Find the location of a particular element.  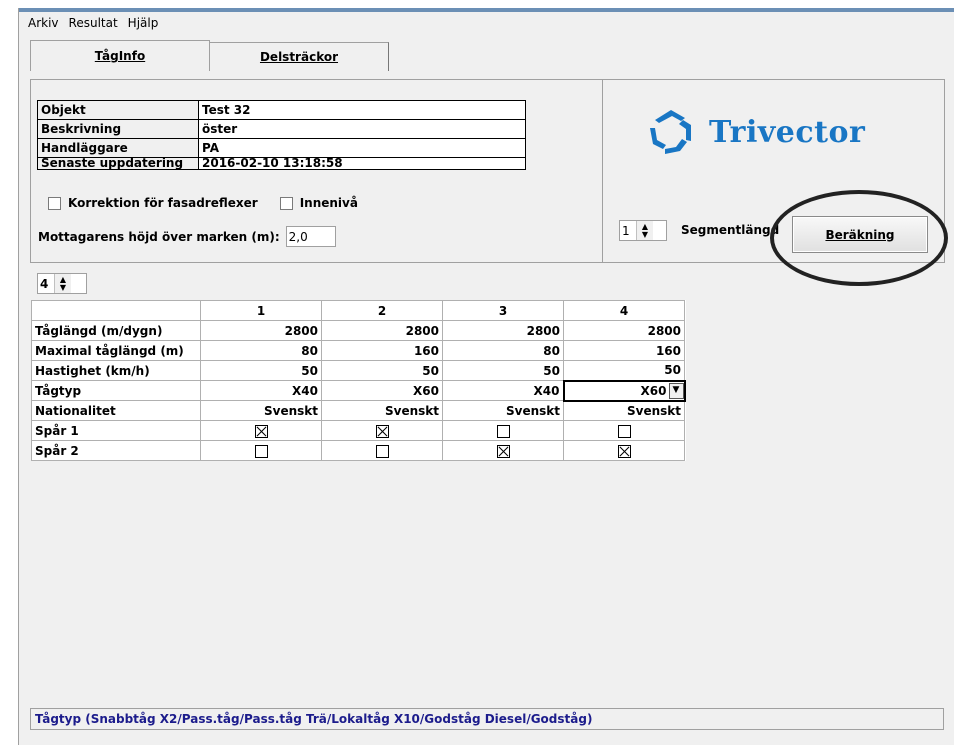

uppdatering-field: 2016-02-10 13:18:58 is located at coordinates (362, 163).